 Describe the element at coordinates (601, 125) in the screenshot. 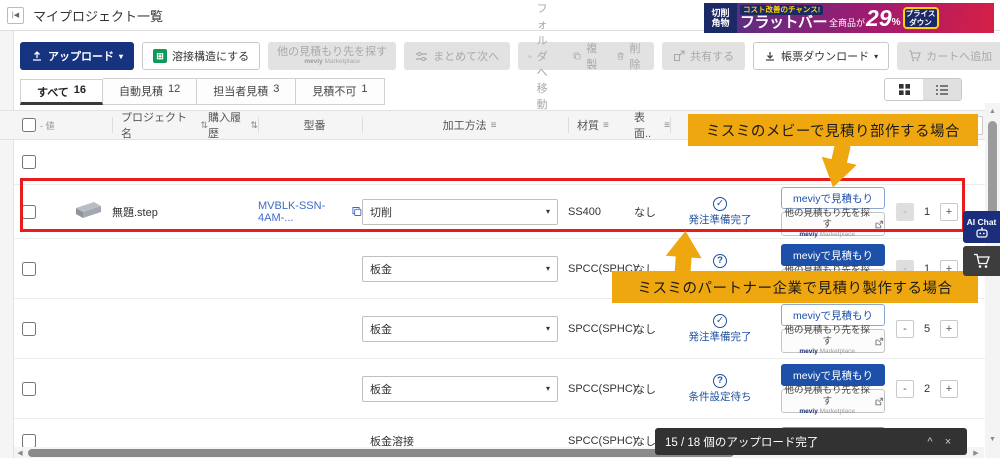

I see `header-material: 材質 ≡` at that location.